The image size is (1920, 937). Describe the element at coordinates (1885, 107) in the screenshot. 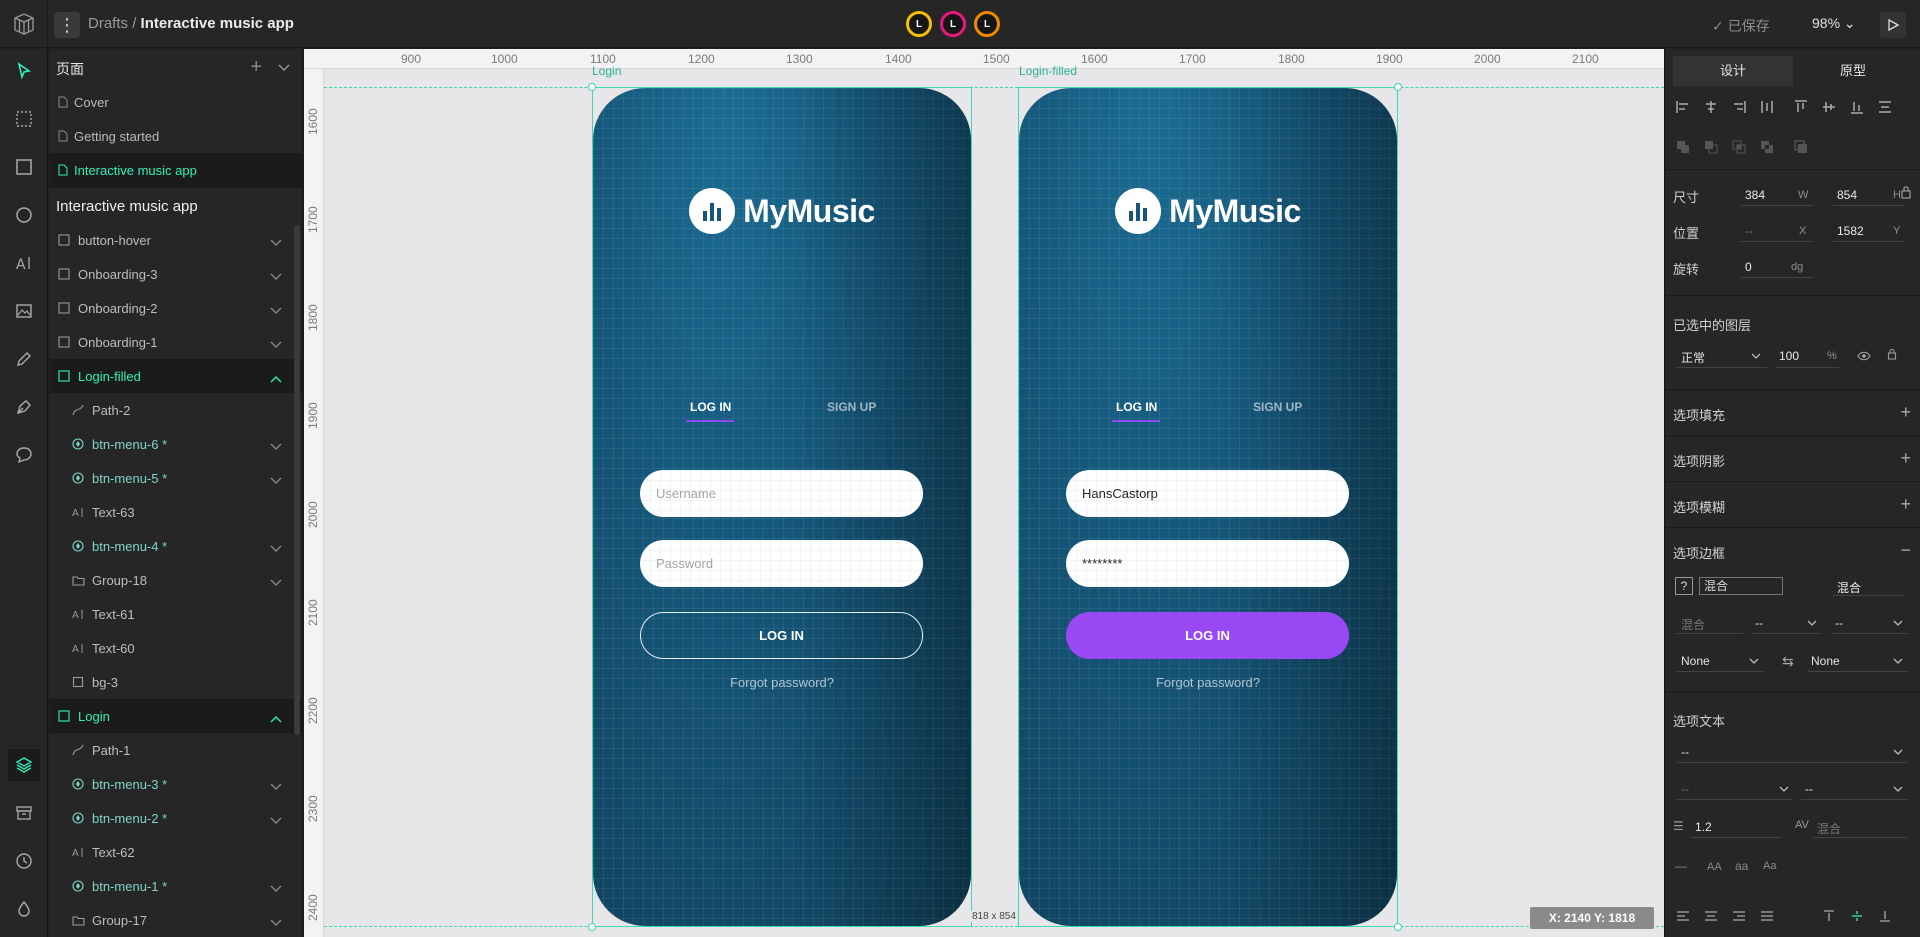

I see `distribute-v-icon` at that location.